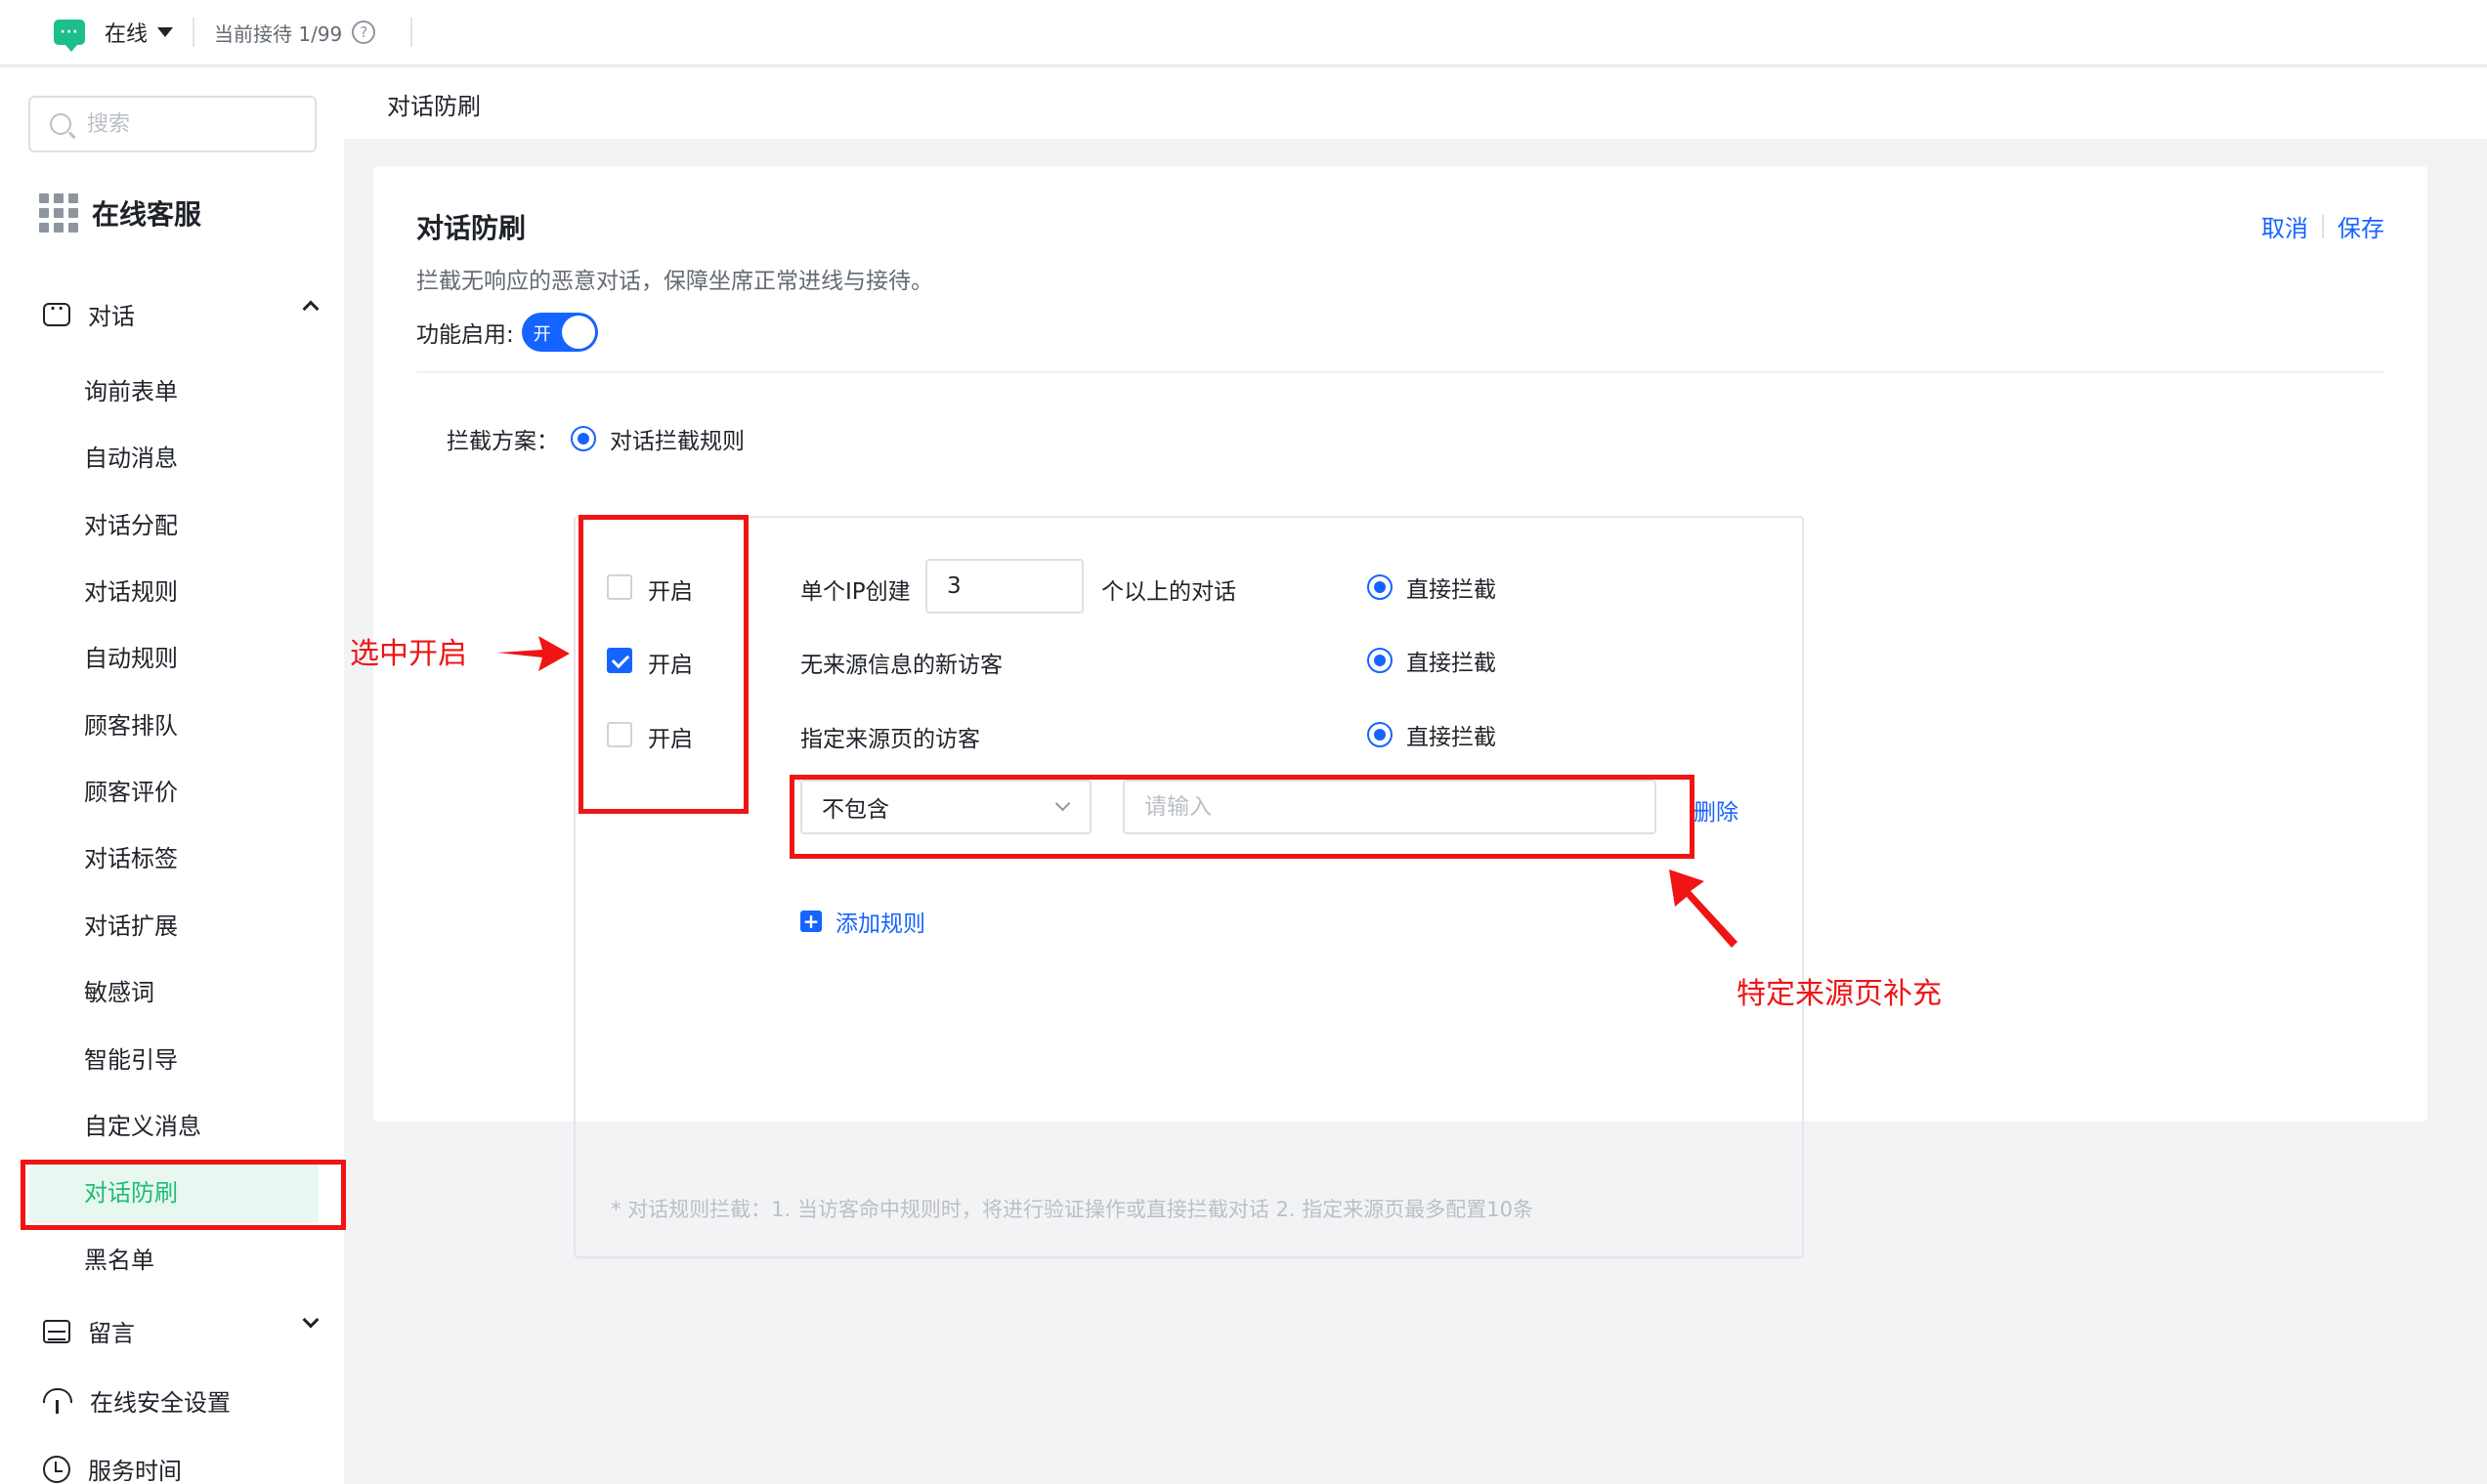 The image size is (2487, 1484). I want to click on card-description: 拦截无响应的恶意对话，保障坐席正常进线与接待。, so click(674, 282).